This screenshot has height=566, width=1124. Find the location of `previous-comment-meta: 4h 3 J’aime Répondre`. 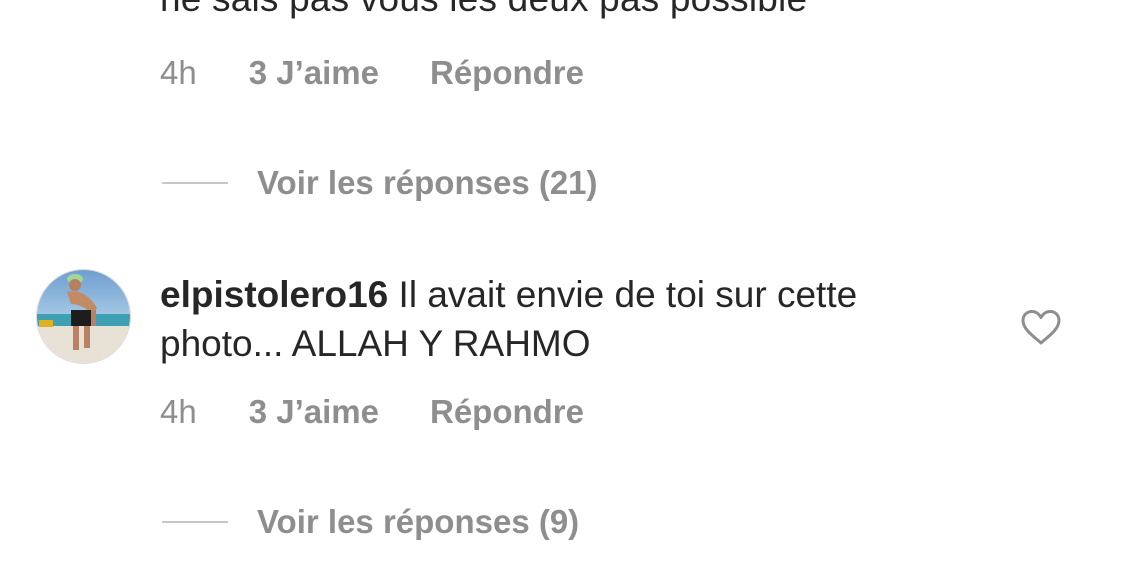

previous-comment-meta: 4h 3 J’aime Répondre is located at coordinates (372, 73).